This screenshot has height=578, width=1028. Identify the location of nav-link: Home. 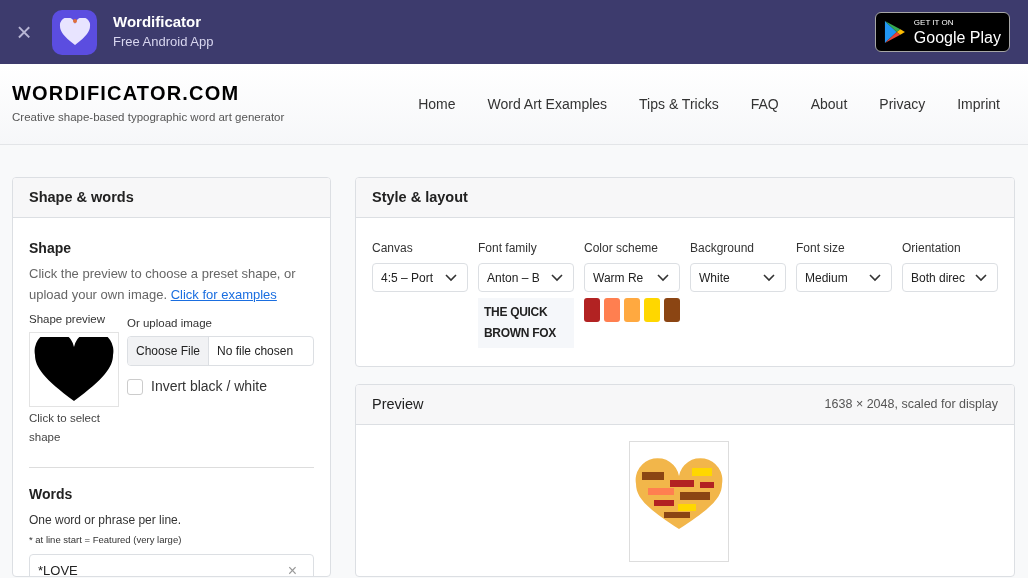
(437, 104).